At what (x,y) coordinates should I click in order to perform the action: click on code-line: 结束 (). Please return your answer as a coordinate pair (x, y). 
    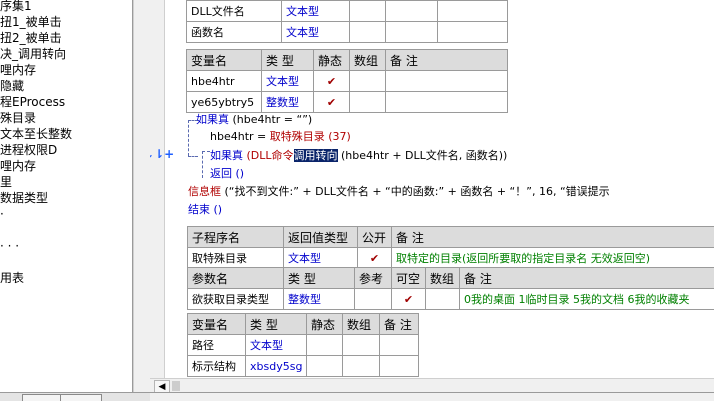
    Looking at the image, I should click on (205, 210).